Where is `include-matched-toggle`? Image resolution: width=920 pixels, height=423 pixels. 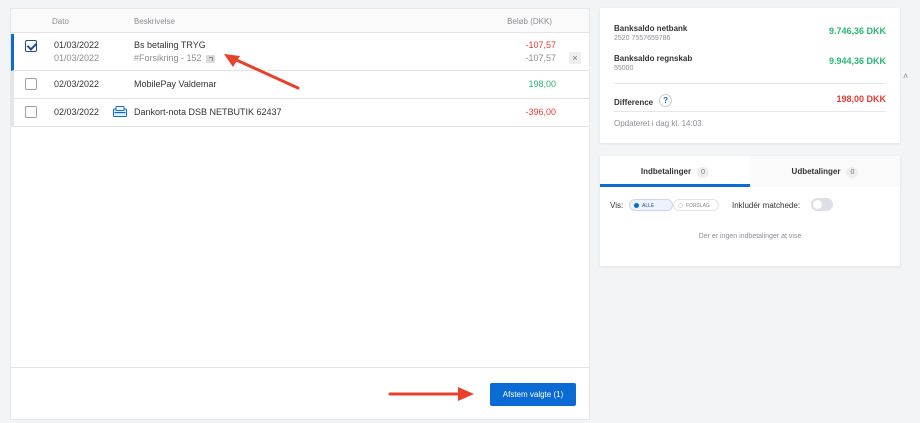
include-matched-toggle is located at coordinates (822, 204).